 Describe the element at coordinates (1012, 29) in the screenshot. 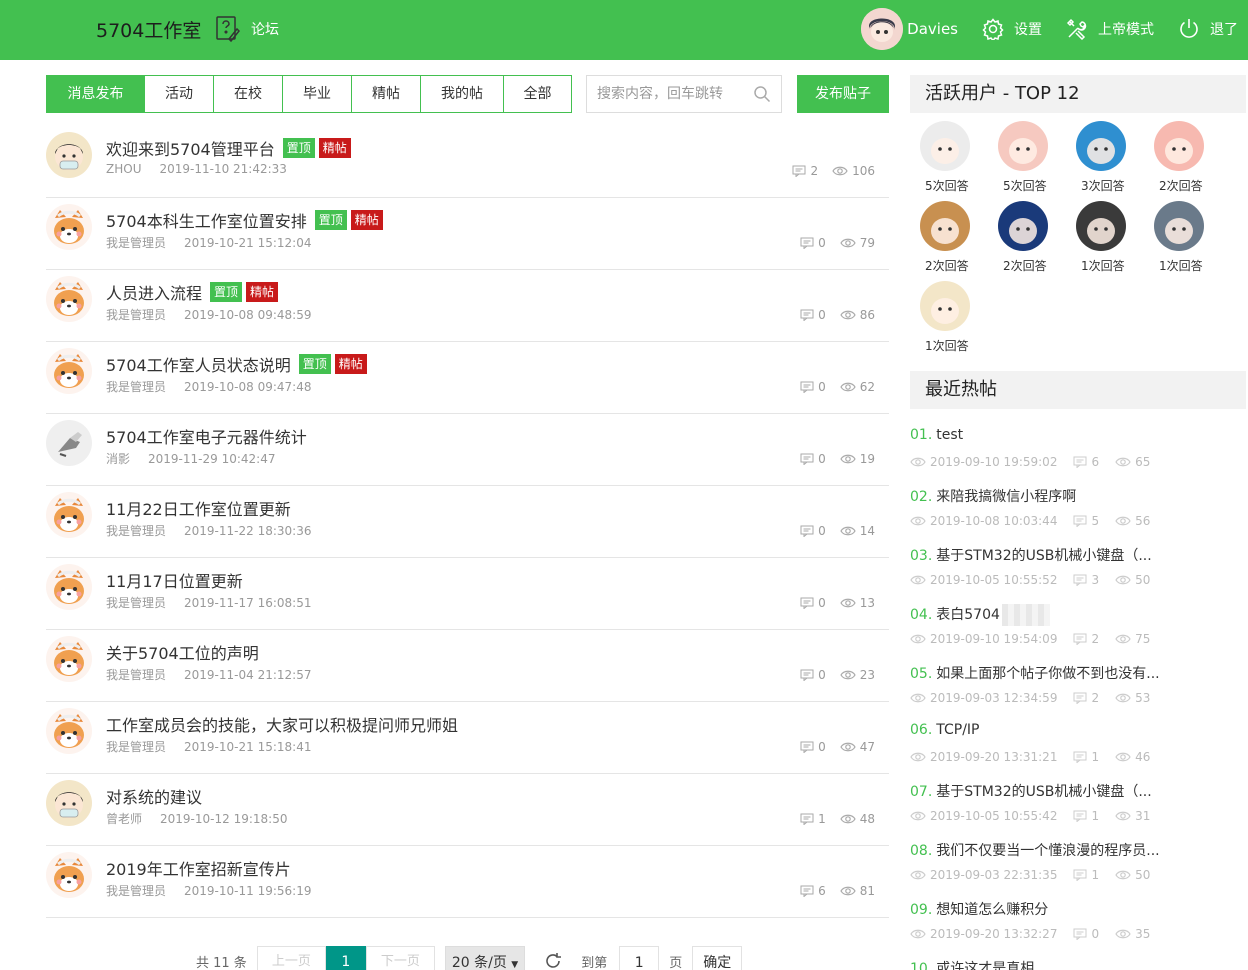

I see `settings-button: 设置` at that location.